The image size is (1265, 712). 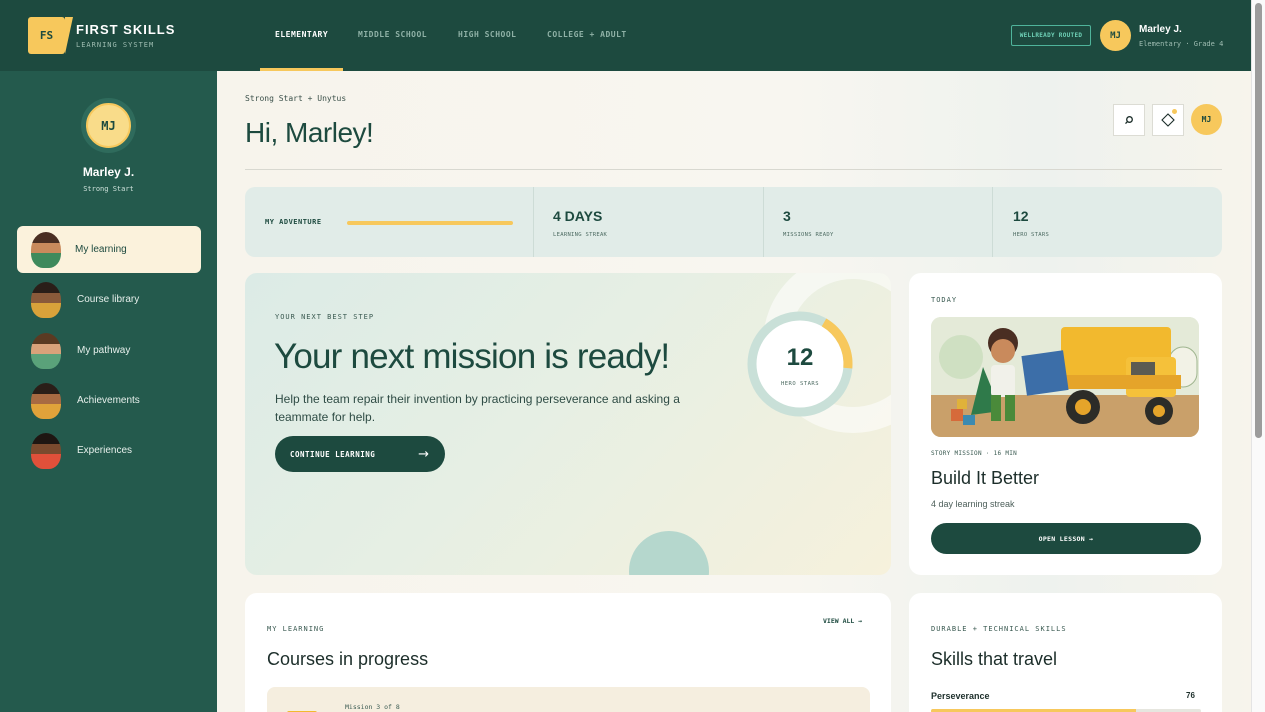 What do you see at coordinates (348, 659) in the screenshot?
I see `courses-title: Courses in progress` at bounding box center [348, 659].